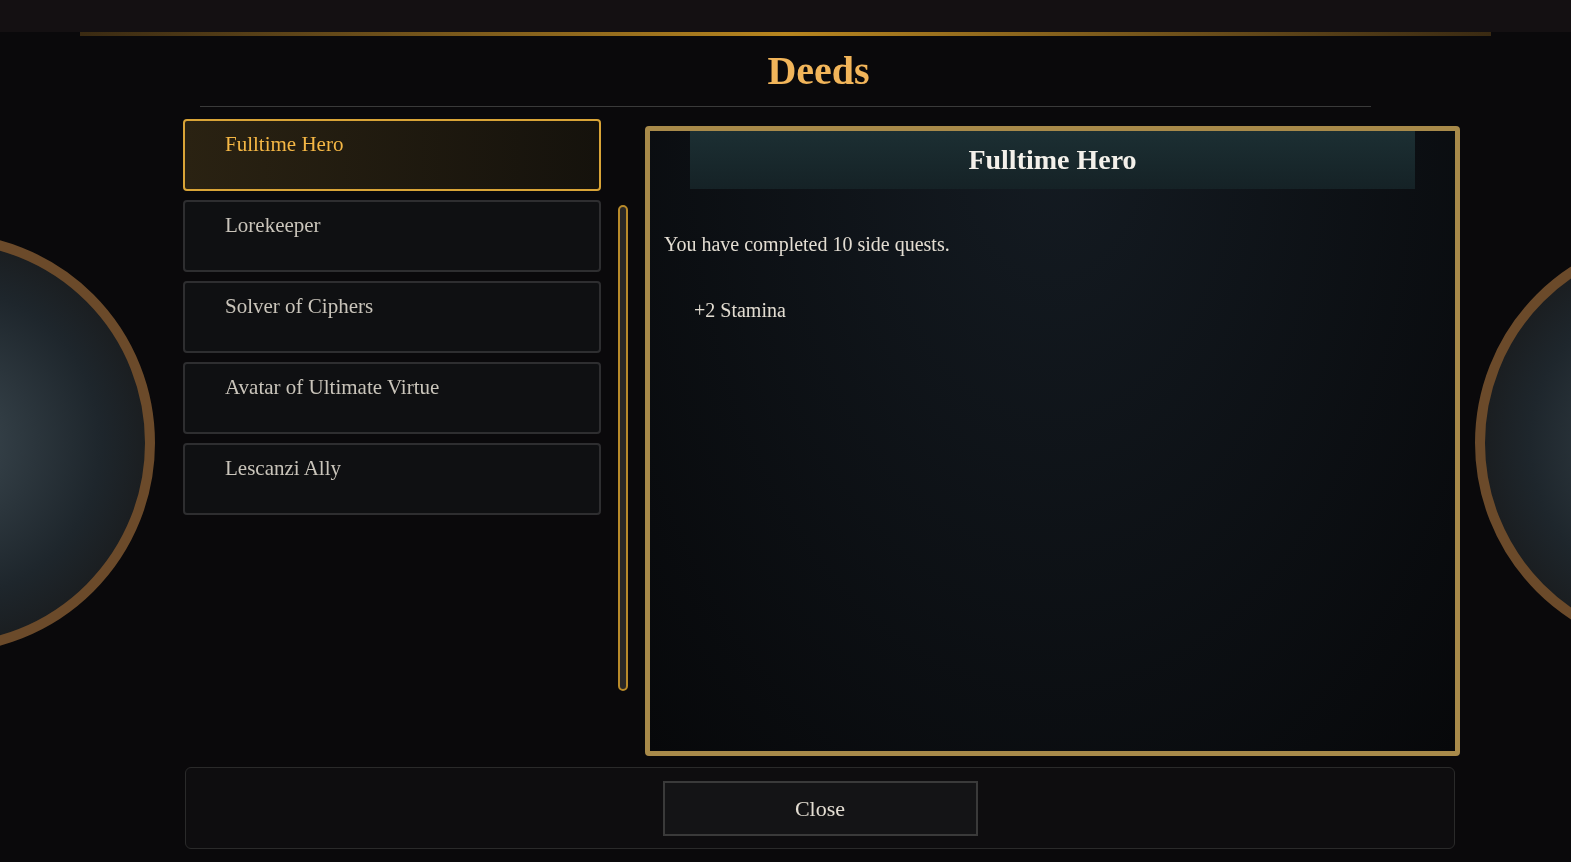  I want to click on reward-text: +2 Stamina, so click(740, 310).